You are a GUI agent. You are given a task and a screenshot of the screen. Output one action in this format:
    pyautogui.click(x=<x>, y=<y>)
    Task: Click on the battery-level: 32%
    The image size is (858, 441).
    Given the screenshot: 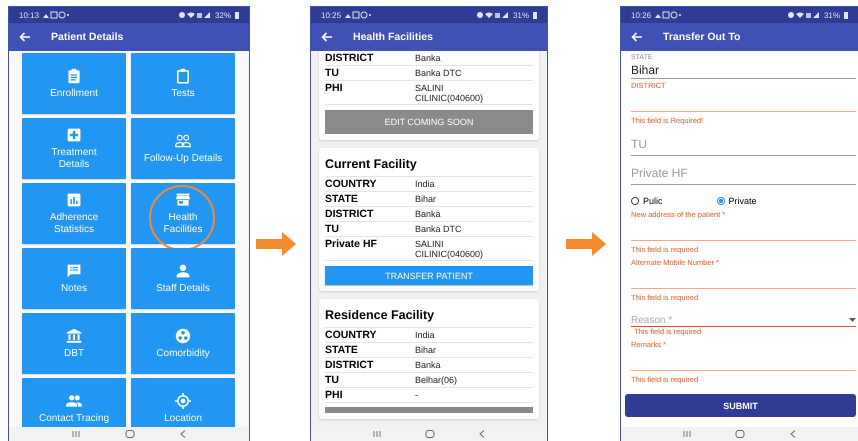 What is the action you would take?
    pyautogui.click(x=222, y=15)
    